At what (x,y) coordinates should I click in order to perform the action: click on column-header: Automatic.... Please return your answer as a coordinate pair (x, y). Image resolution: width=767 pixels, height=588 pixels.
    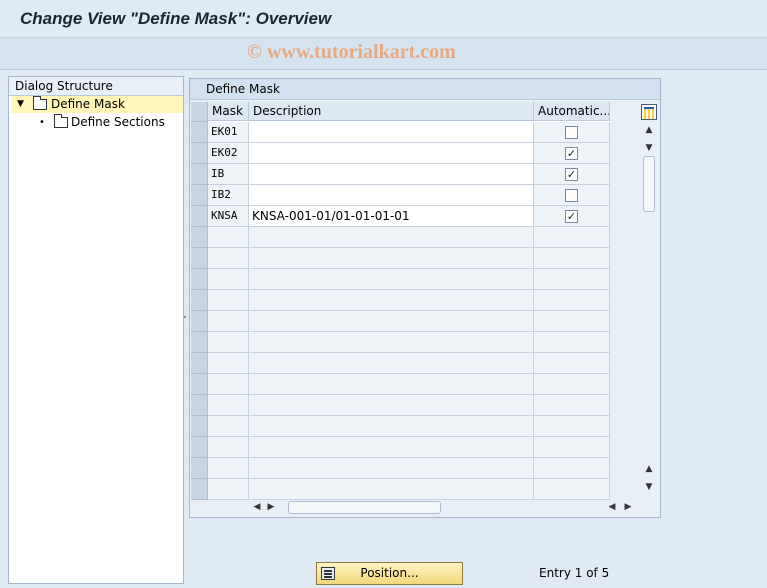
    Looking at the image, I should click on (572, 111).